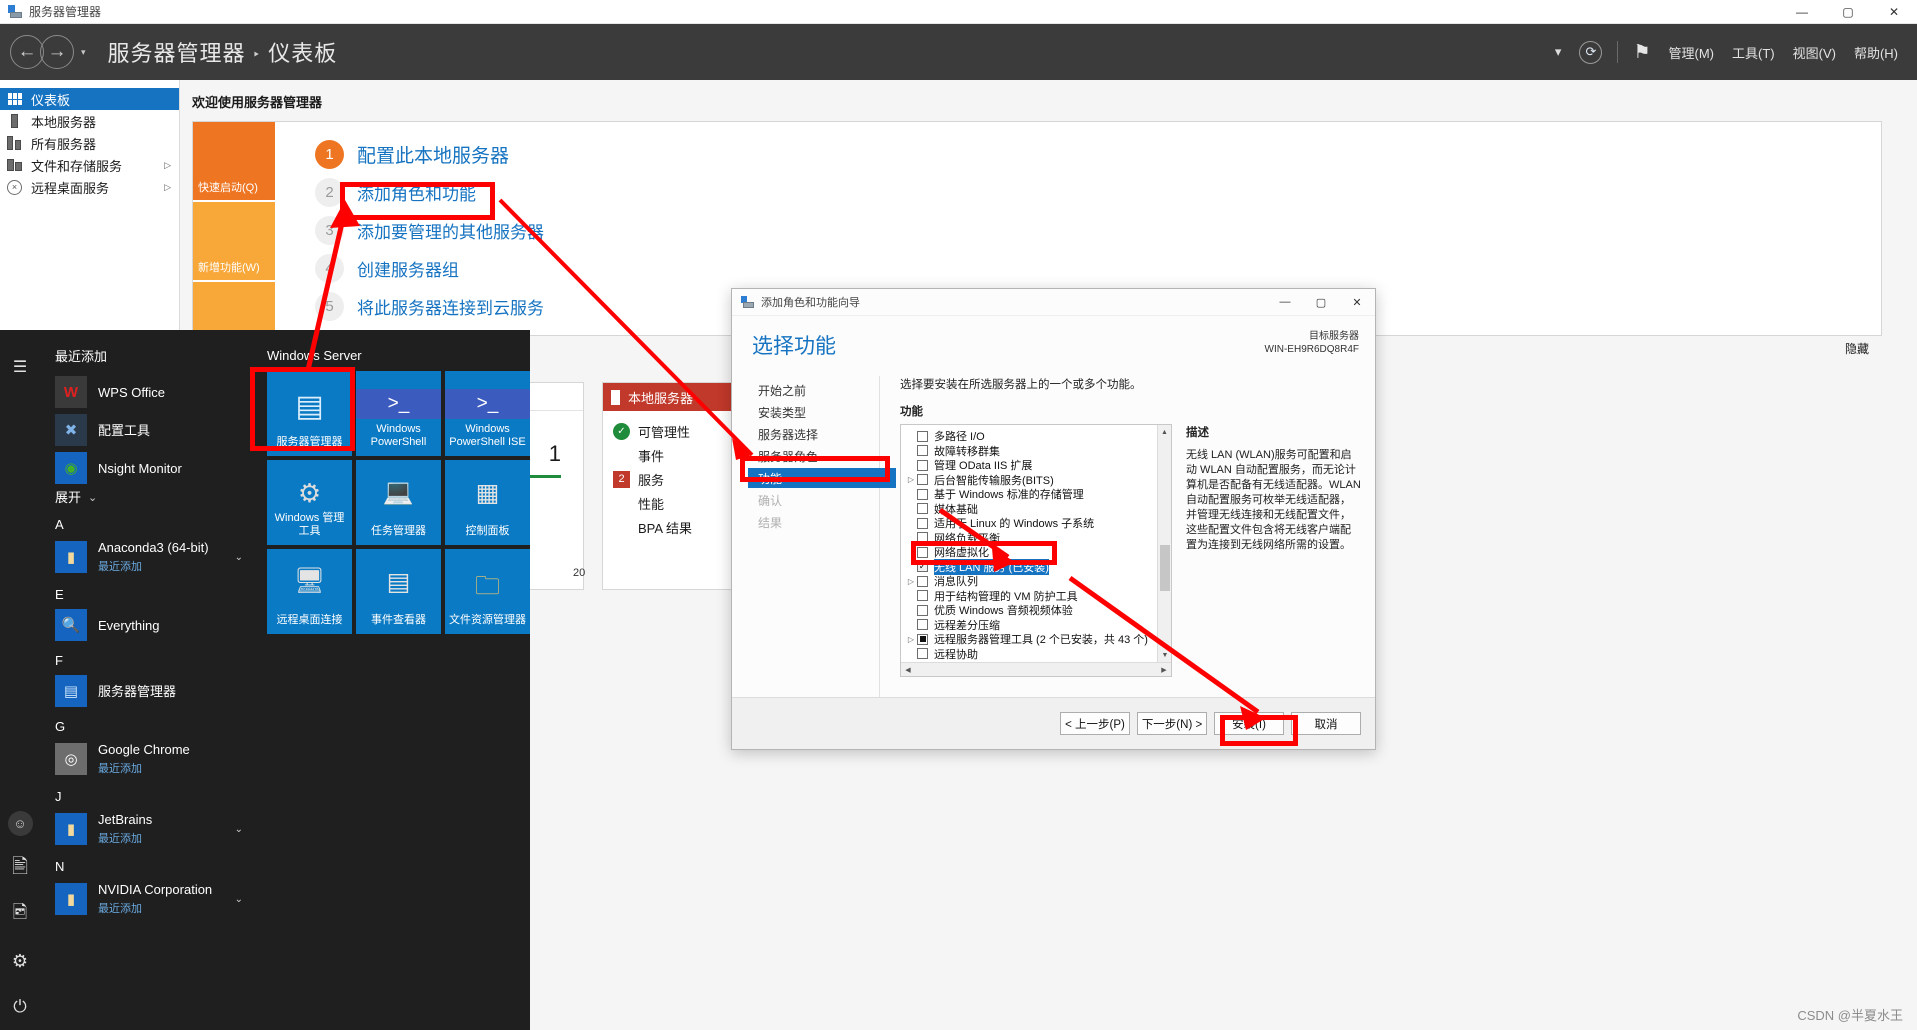  I want to click on next-button: 下一步(N) >, so click(1172, 723).